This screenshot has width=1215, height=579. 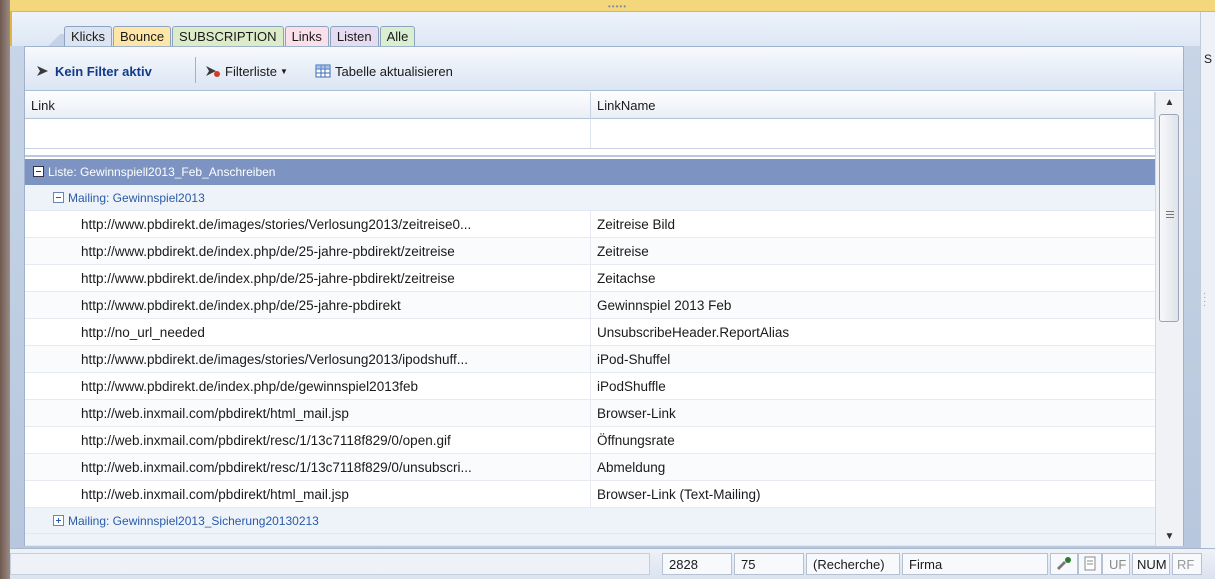 What do you see at coordinates (88, 36) in the screenshot?
I see `tab-klicks: Klicks` at bounding box center [88, 36].